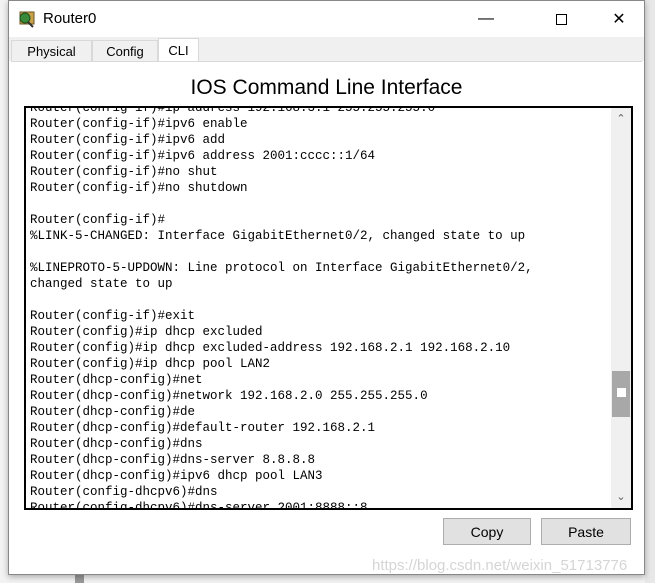 The width and height of the screenshot is (655, 583). What do you see at coordinates (101, 284) in the screenshot?
I see `terminal-line: changed state to up` at bounding box center [101, 284].